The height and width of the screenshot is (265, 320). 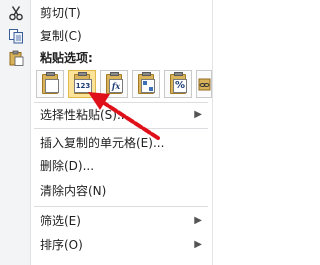 I want to click on paste-formulas-button: fx, so click(x=114, y=84).